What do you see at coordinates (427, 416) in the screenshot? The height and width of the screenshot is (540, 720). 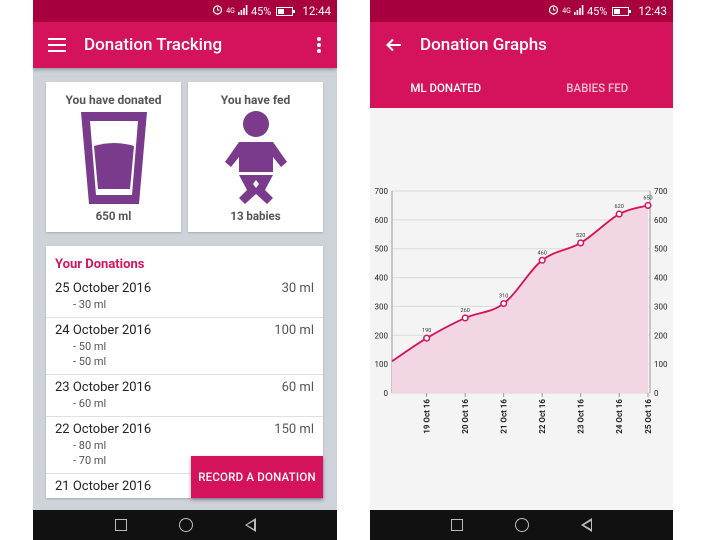 I see `x-tick-label: 19 Oct 16` at bounding box center [427, 416].